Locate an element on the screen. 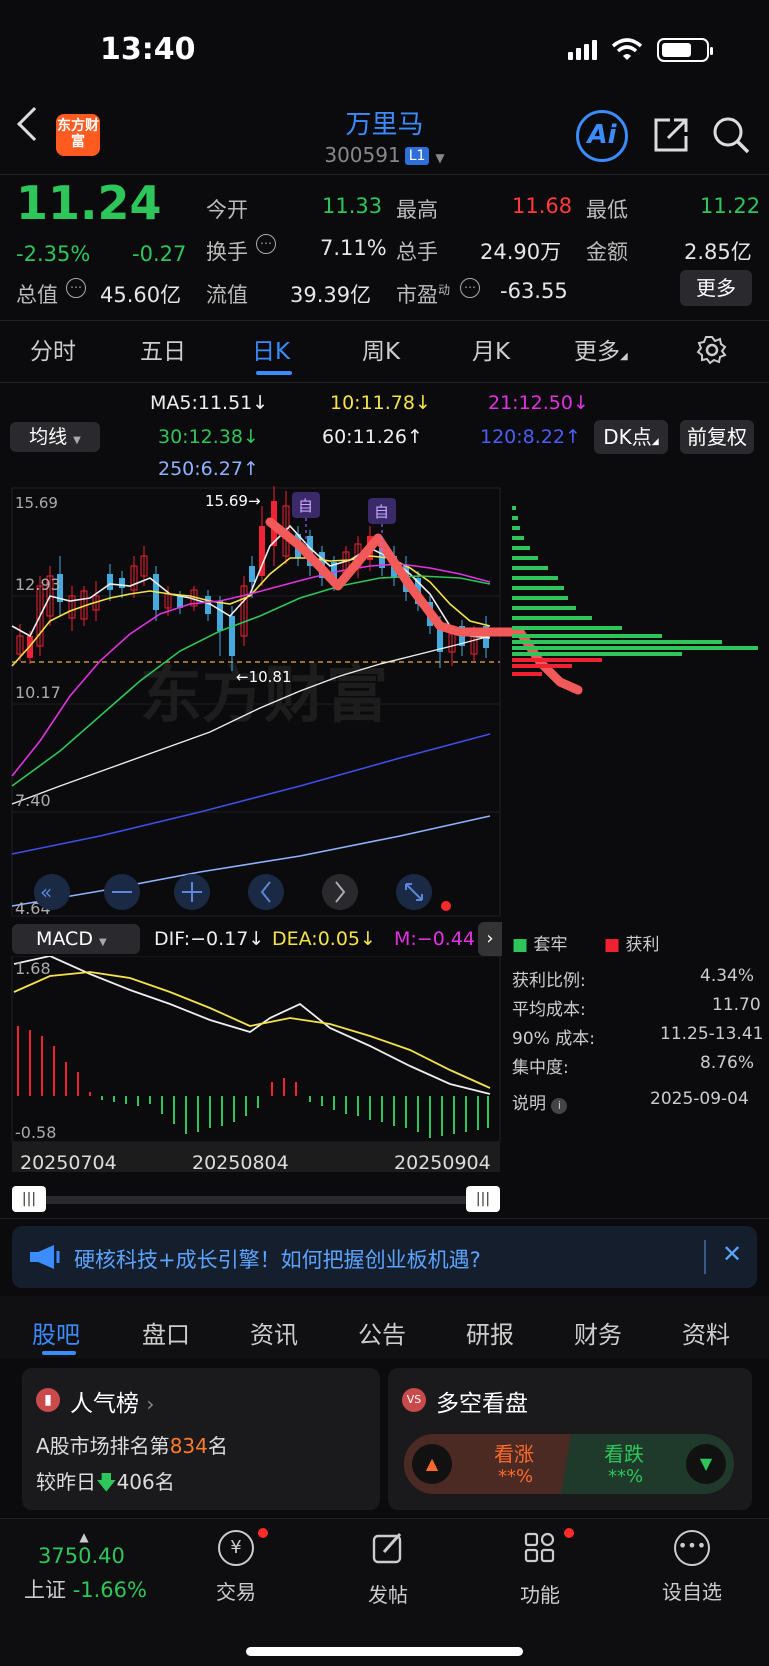 This screenshot has height=1666, width=769. quote-divider is located at coordinates (384, 320).